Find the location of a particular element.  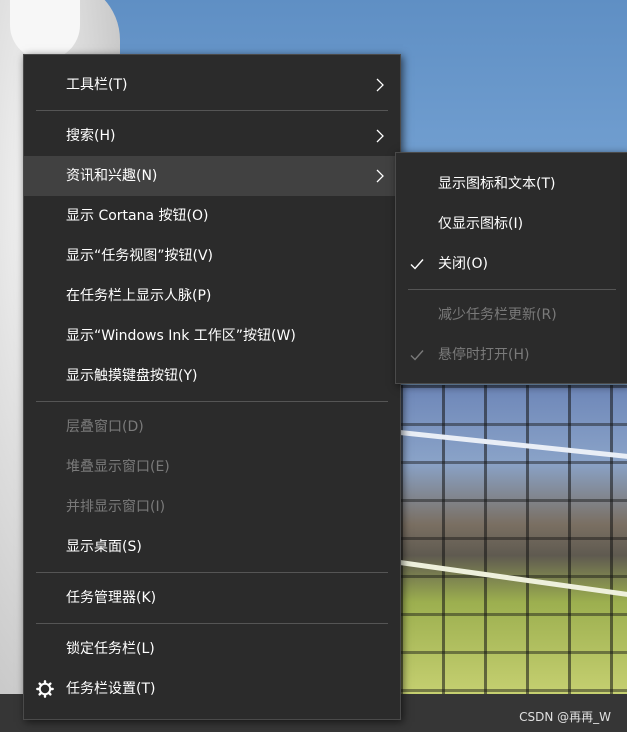

menu-item-side-by-side: 并排显示窗口(I) is located at coordinates (212, 507).